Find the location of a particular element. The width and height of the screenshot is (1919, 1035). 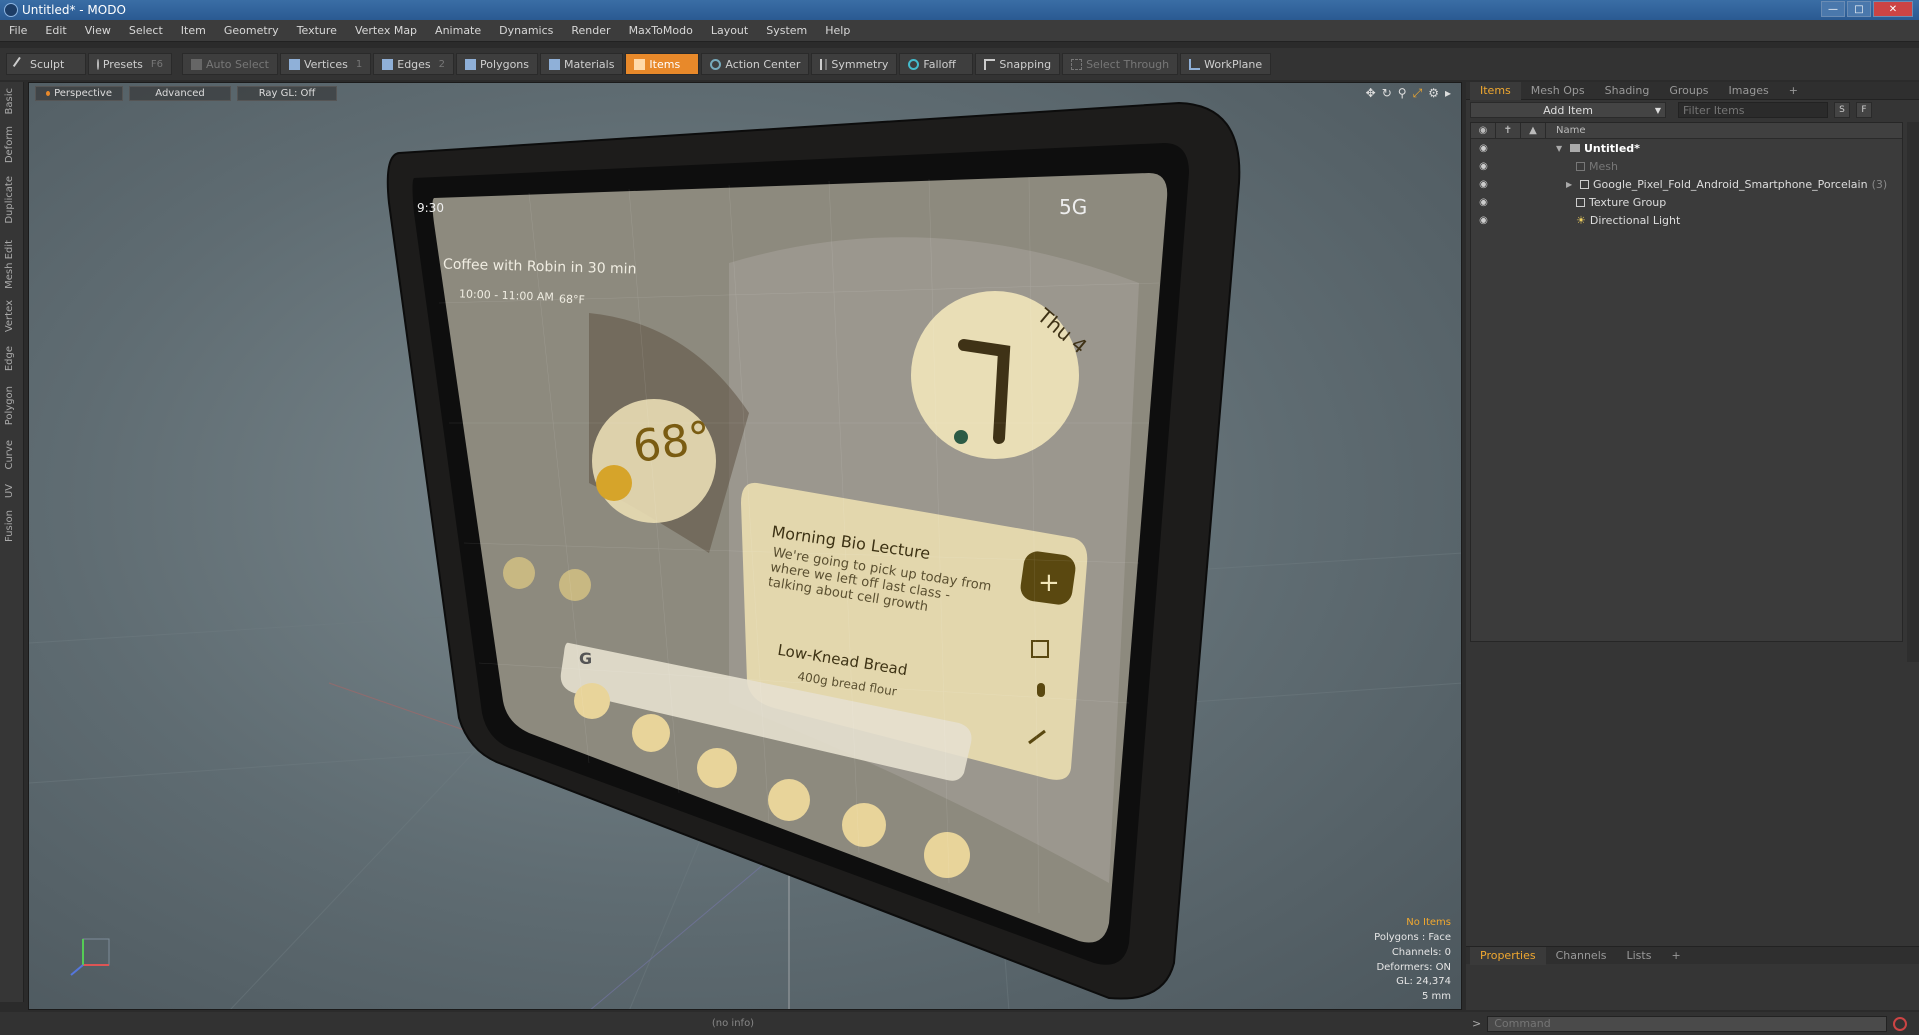

view-mode-dropdown: Perspective is located at coordinates (79, 93).